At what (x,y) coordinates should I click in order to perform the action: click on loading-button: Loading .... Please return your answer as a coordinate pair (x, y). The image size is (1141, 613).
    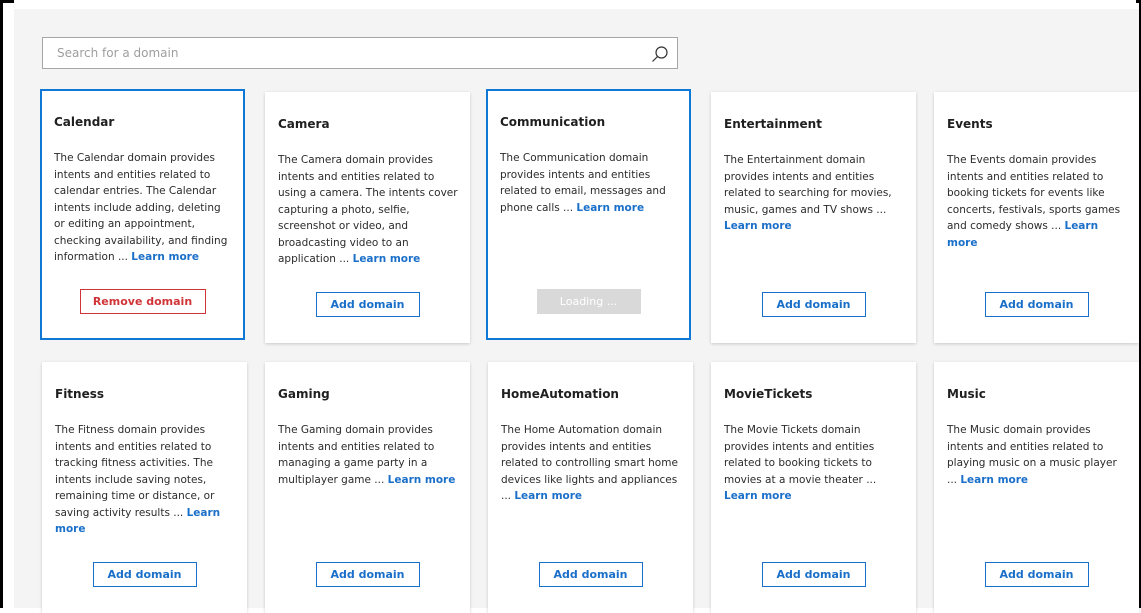
    Looking at the image, I should click on (588, 301).